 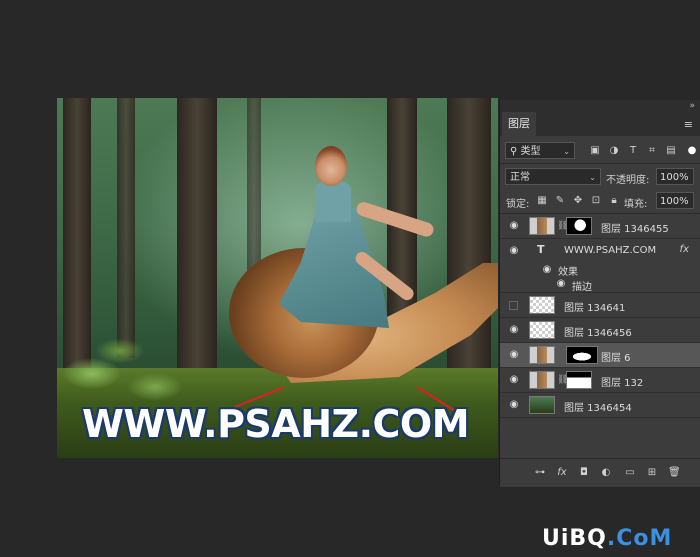 What do you see at coordinates (633, 151) in the screenshot?
I see `filter-type-icon: T` at bounding box center [633, 151].